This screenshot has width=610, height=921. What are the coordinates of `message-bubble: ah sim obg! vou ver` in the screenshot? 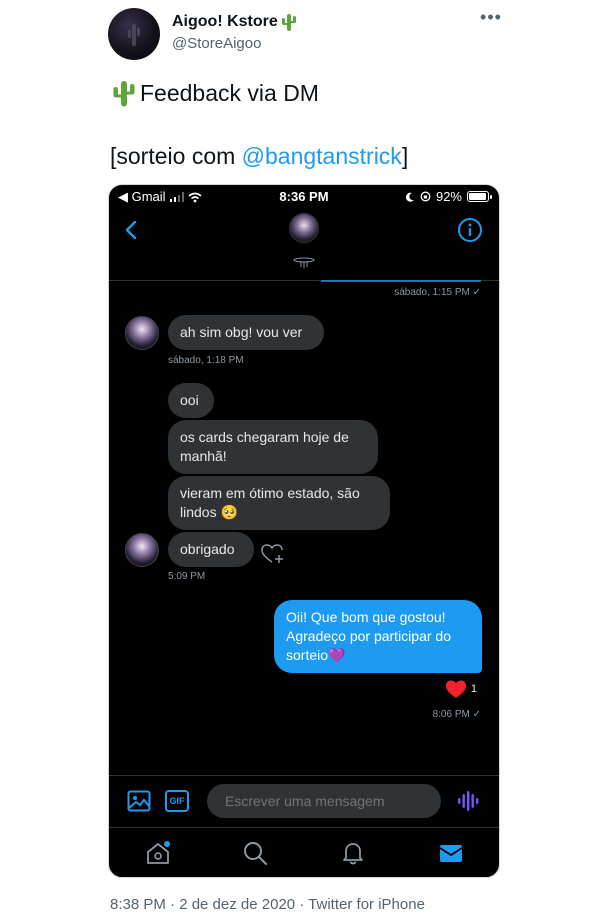 It's located at (246, 332).